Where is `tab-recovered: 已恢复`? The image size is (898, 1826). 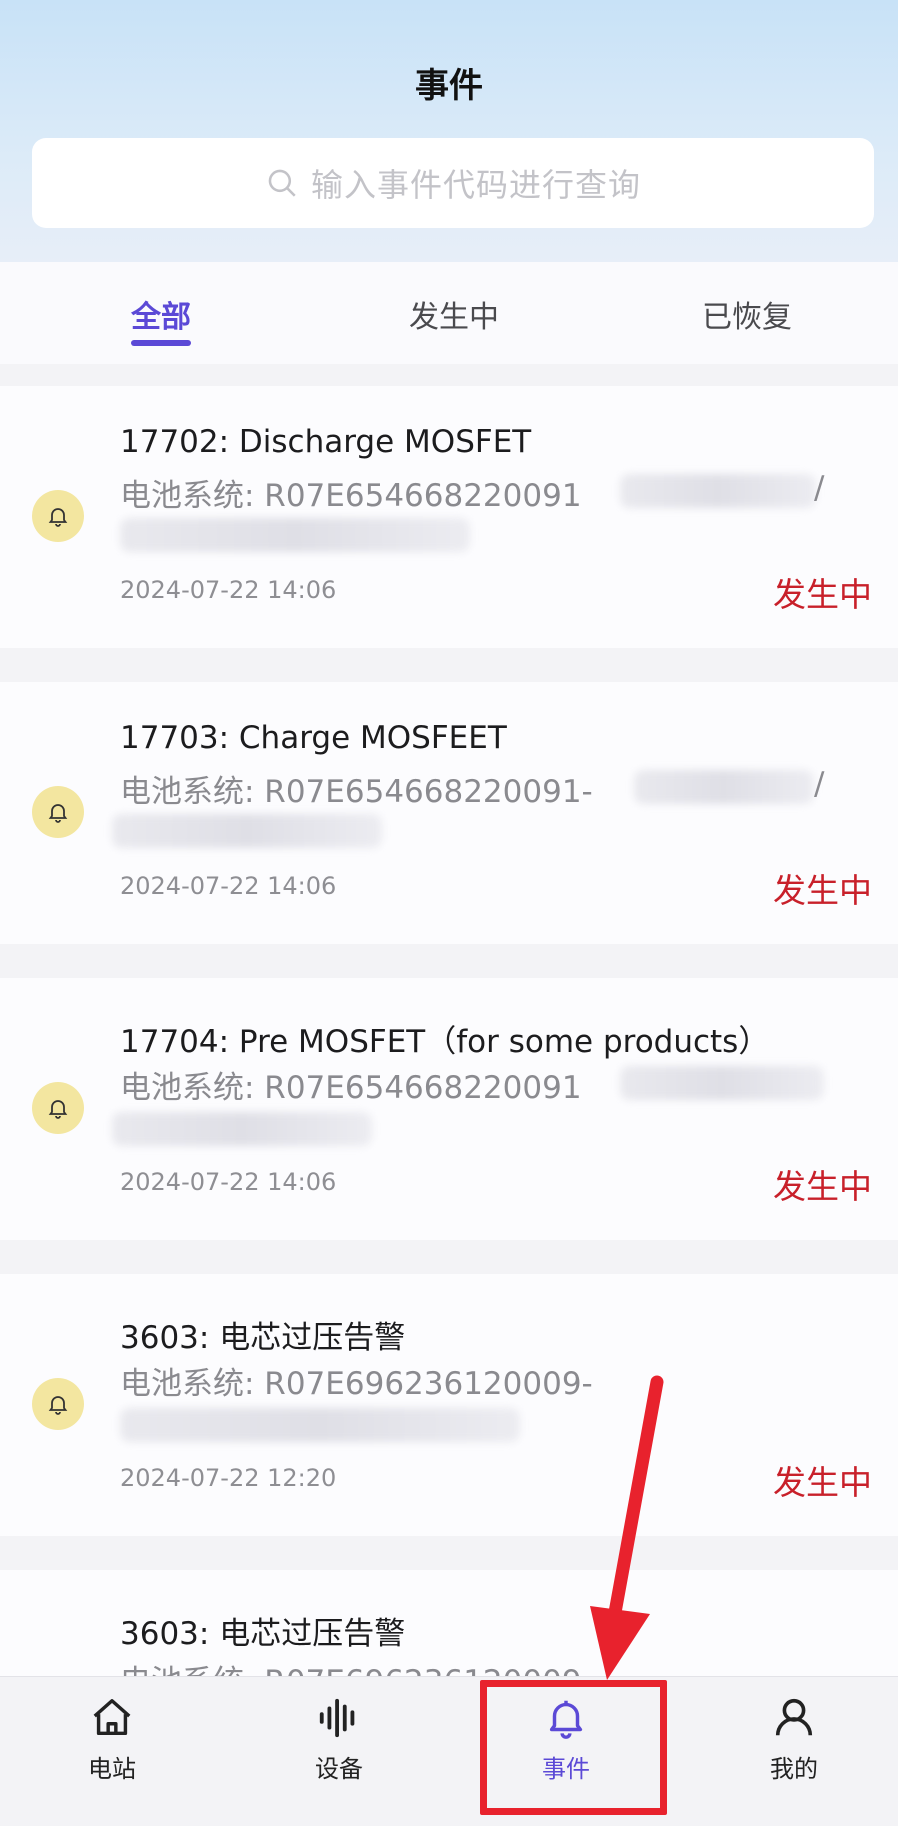
tab-recovered: 已恢复 is located at coordinates (747, 314).